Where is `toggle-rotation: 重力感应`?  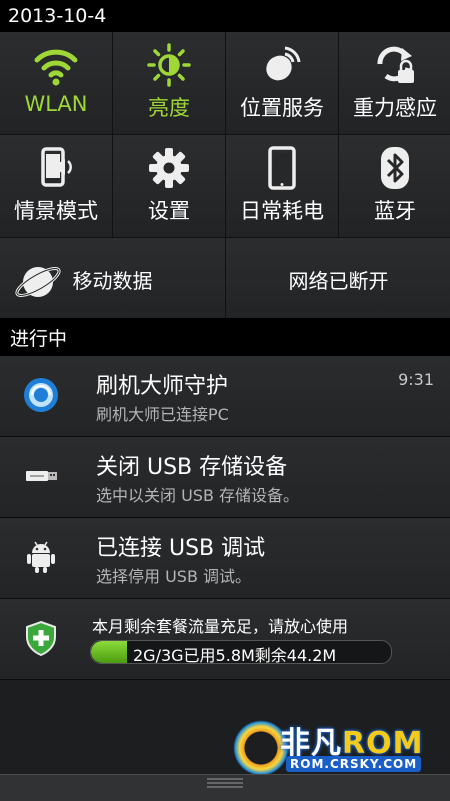 toggle-rotation: 重力感应 is located at coordinates (394, 83).